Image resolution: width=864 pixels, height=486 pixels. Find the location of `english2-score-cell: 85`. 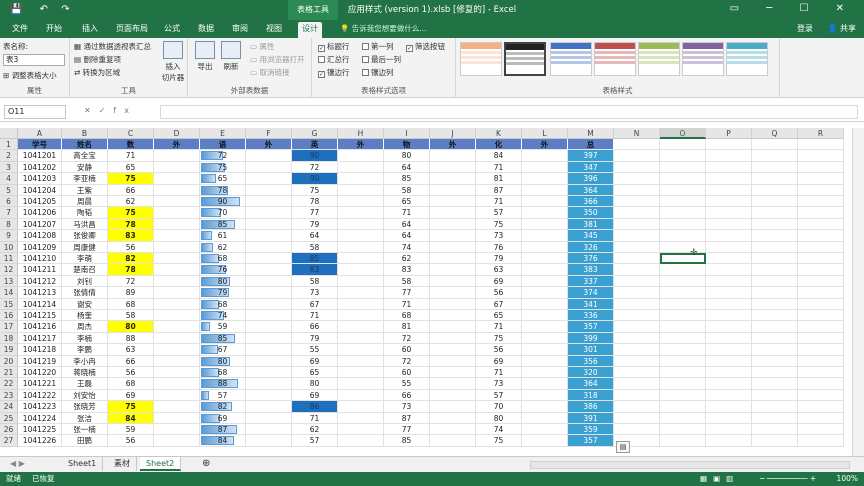

english2-score-cell: 85 is located at coordinates (315, 259).